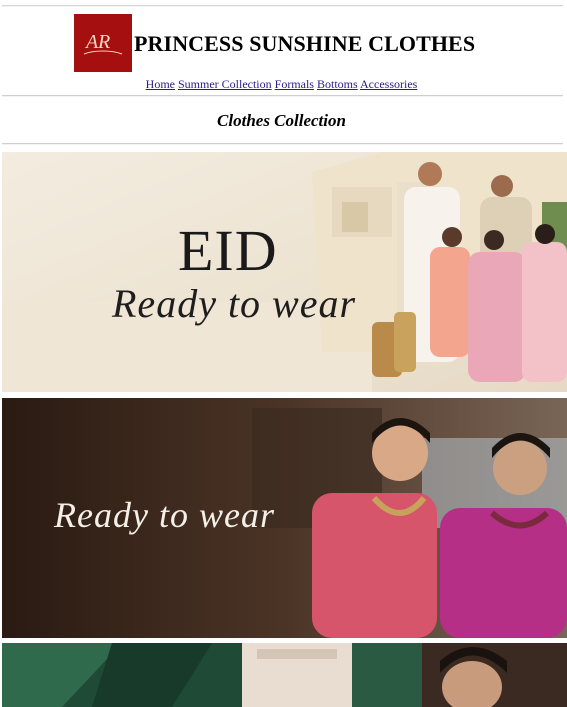 The height and width of the screenshot is (707, 567). What do you see at coordinates (337, 84) in the screenshot?
I see `nav-link-bottoms: Bottoms` at bounding box center [337, 84].